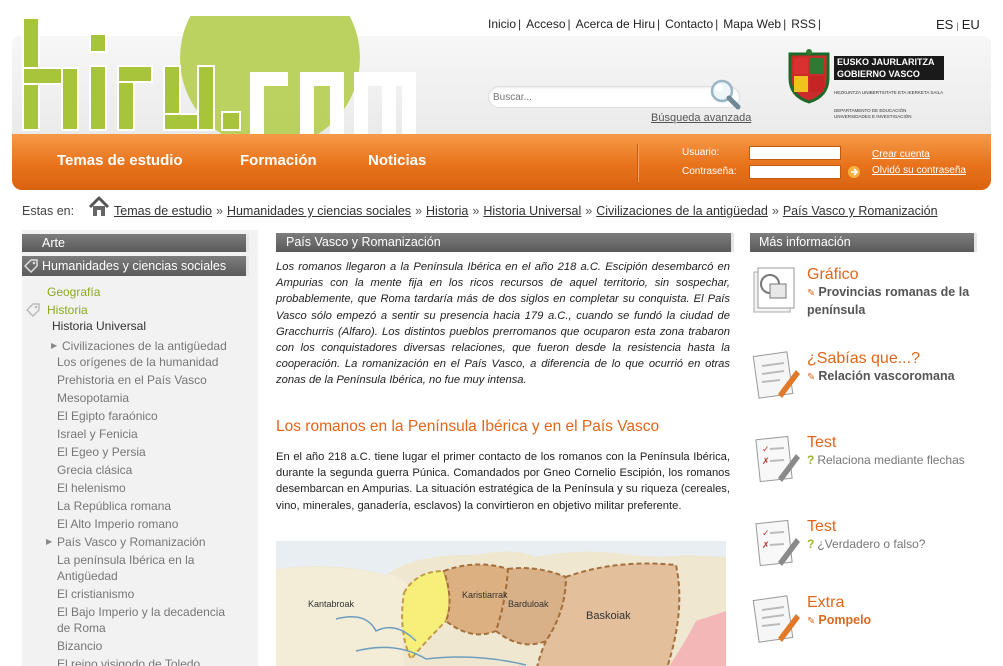 The height and width of the screenshot is (666, 1003). I want to click on sidebar-sub-item: El Bajo Imperio y la decadencia, so click(141, 612).